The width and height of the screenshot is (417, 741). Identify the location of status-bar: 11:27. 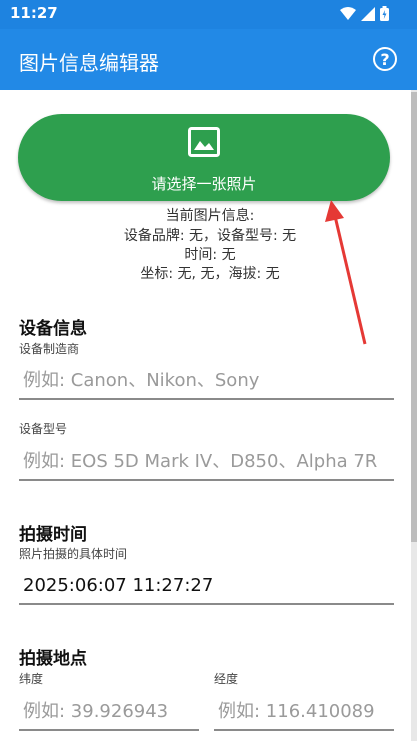
(208, 14).